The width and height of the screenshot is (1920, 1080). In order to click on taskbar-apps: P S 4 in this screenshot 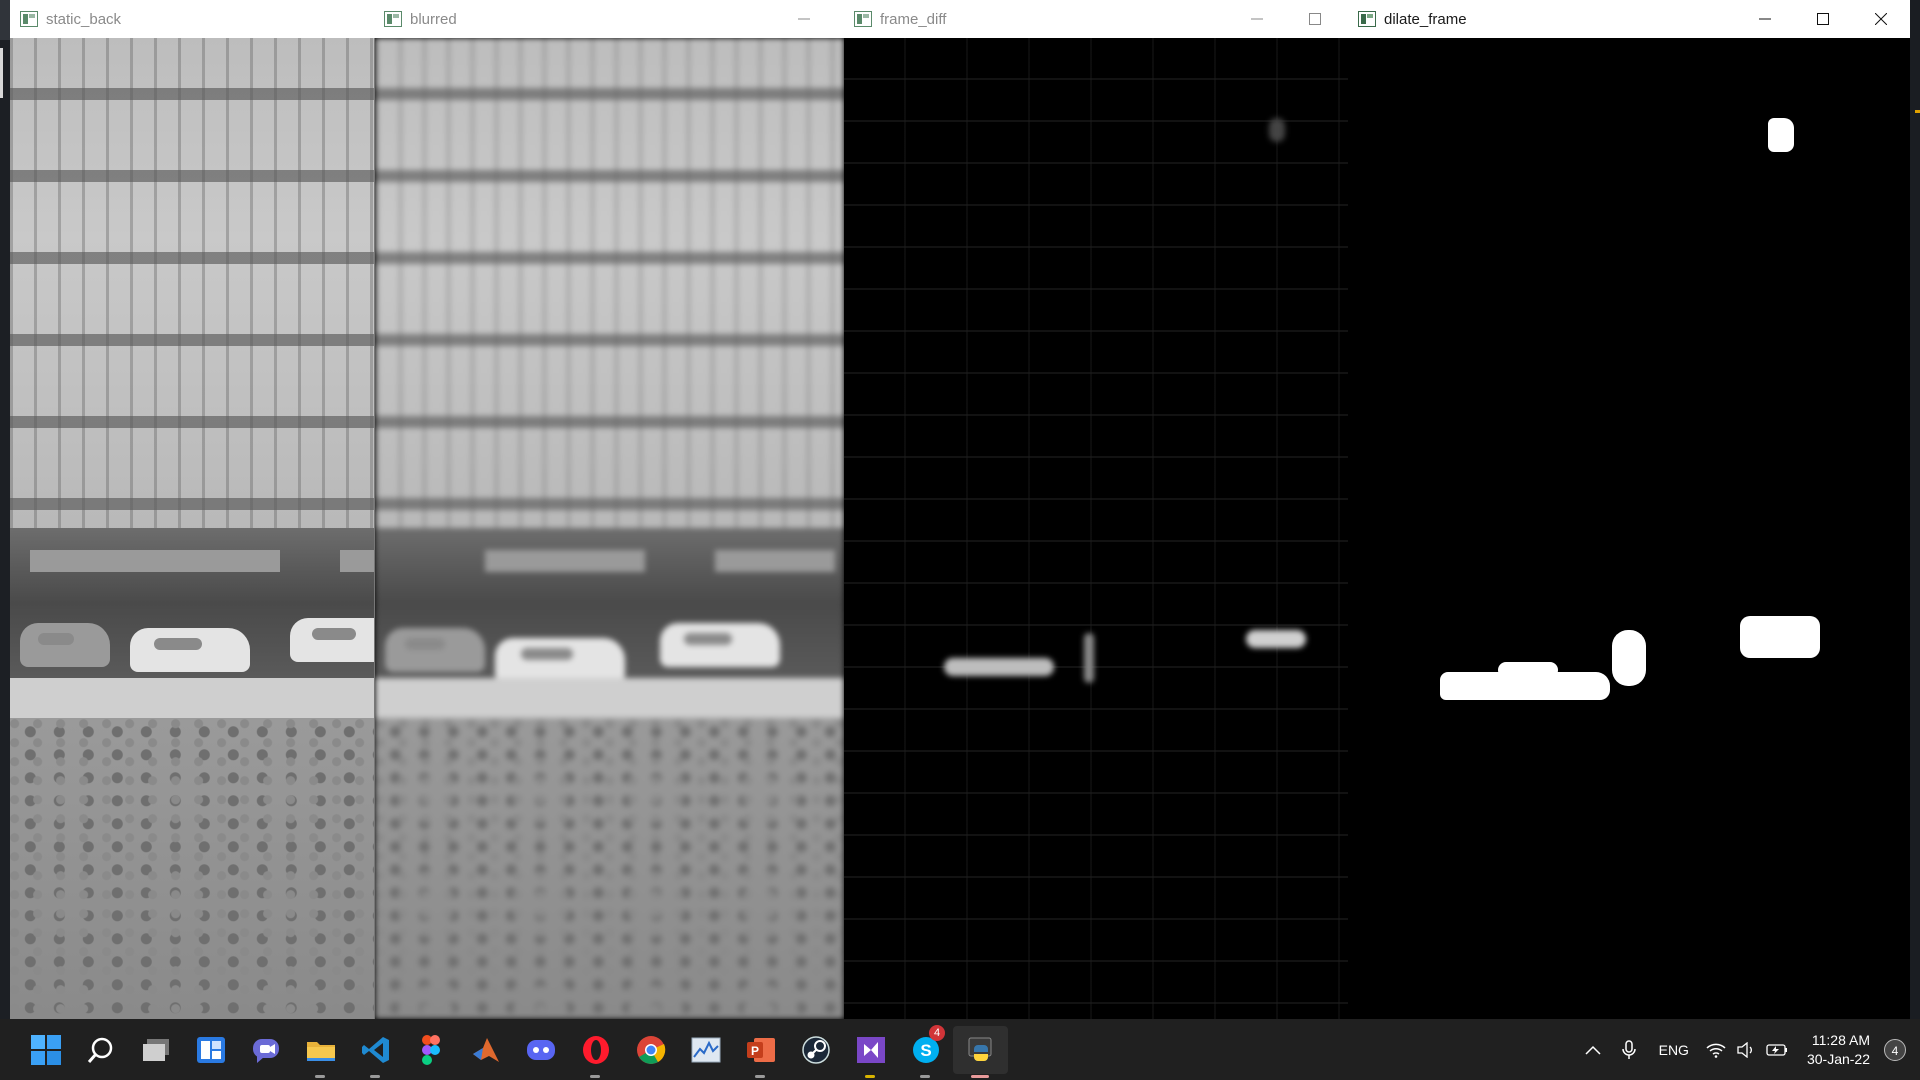, I will do `click(513, 1049)`.